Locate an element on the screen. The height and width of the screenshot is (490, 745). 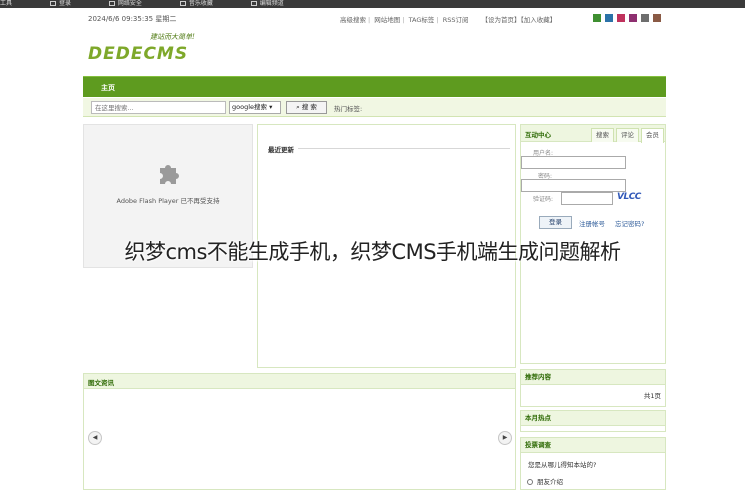
vcode-image: VLCC is located at coordinates (634, 198).